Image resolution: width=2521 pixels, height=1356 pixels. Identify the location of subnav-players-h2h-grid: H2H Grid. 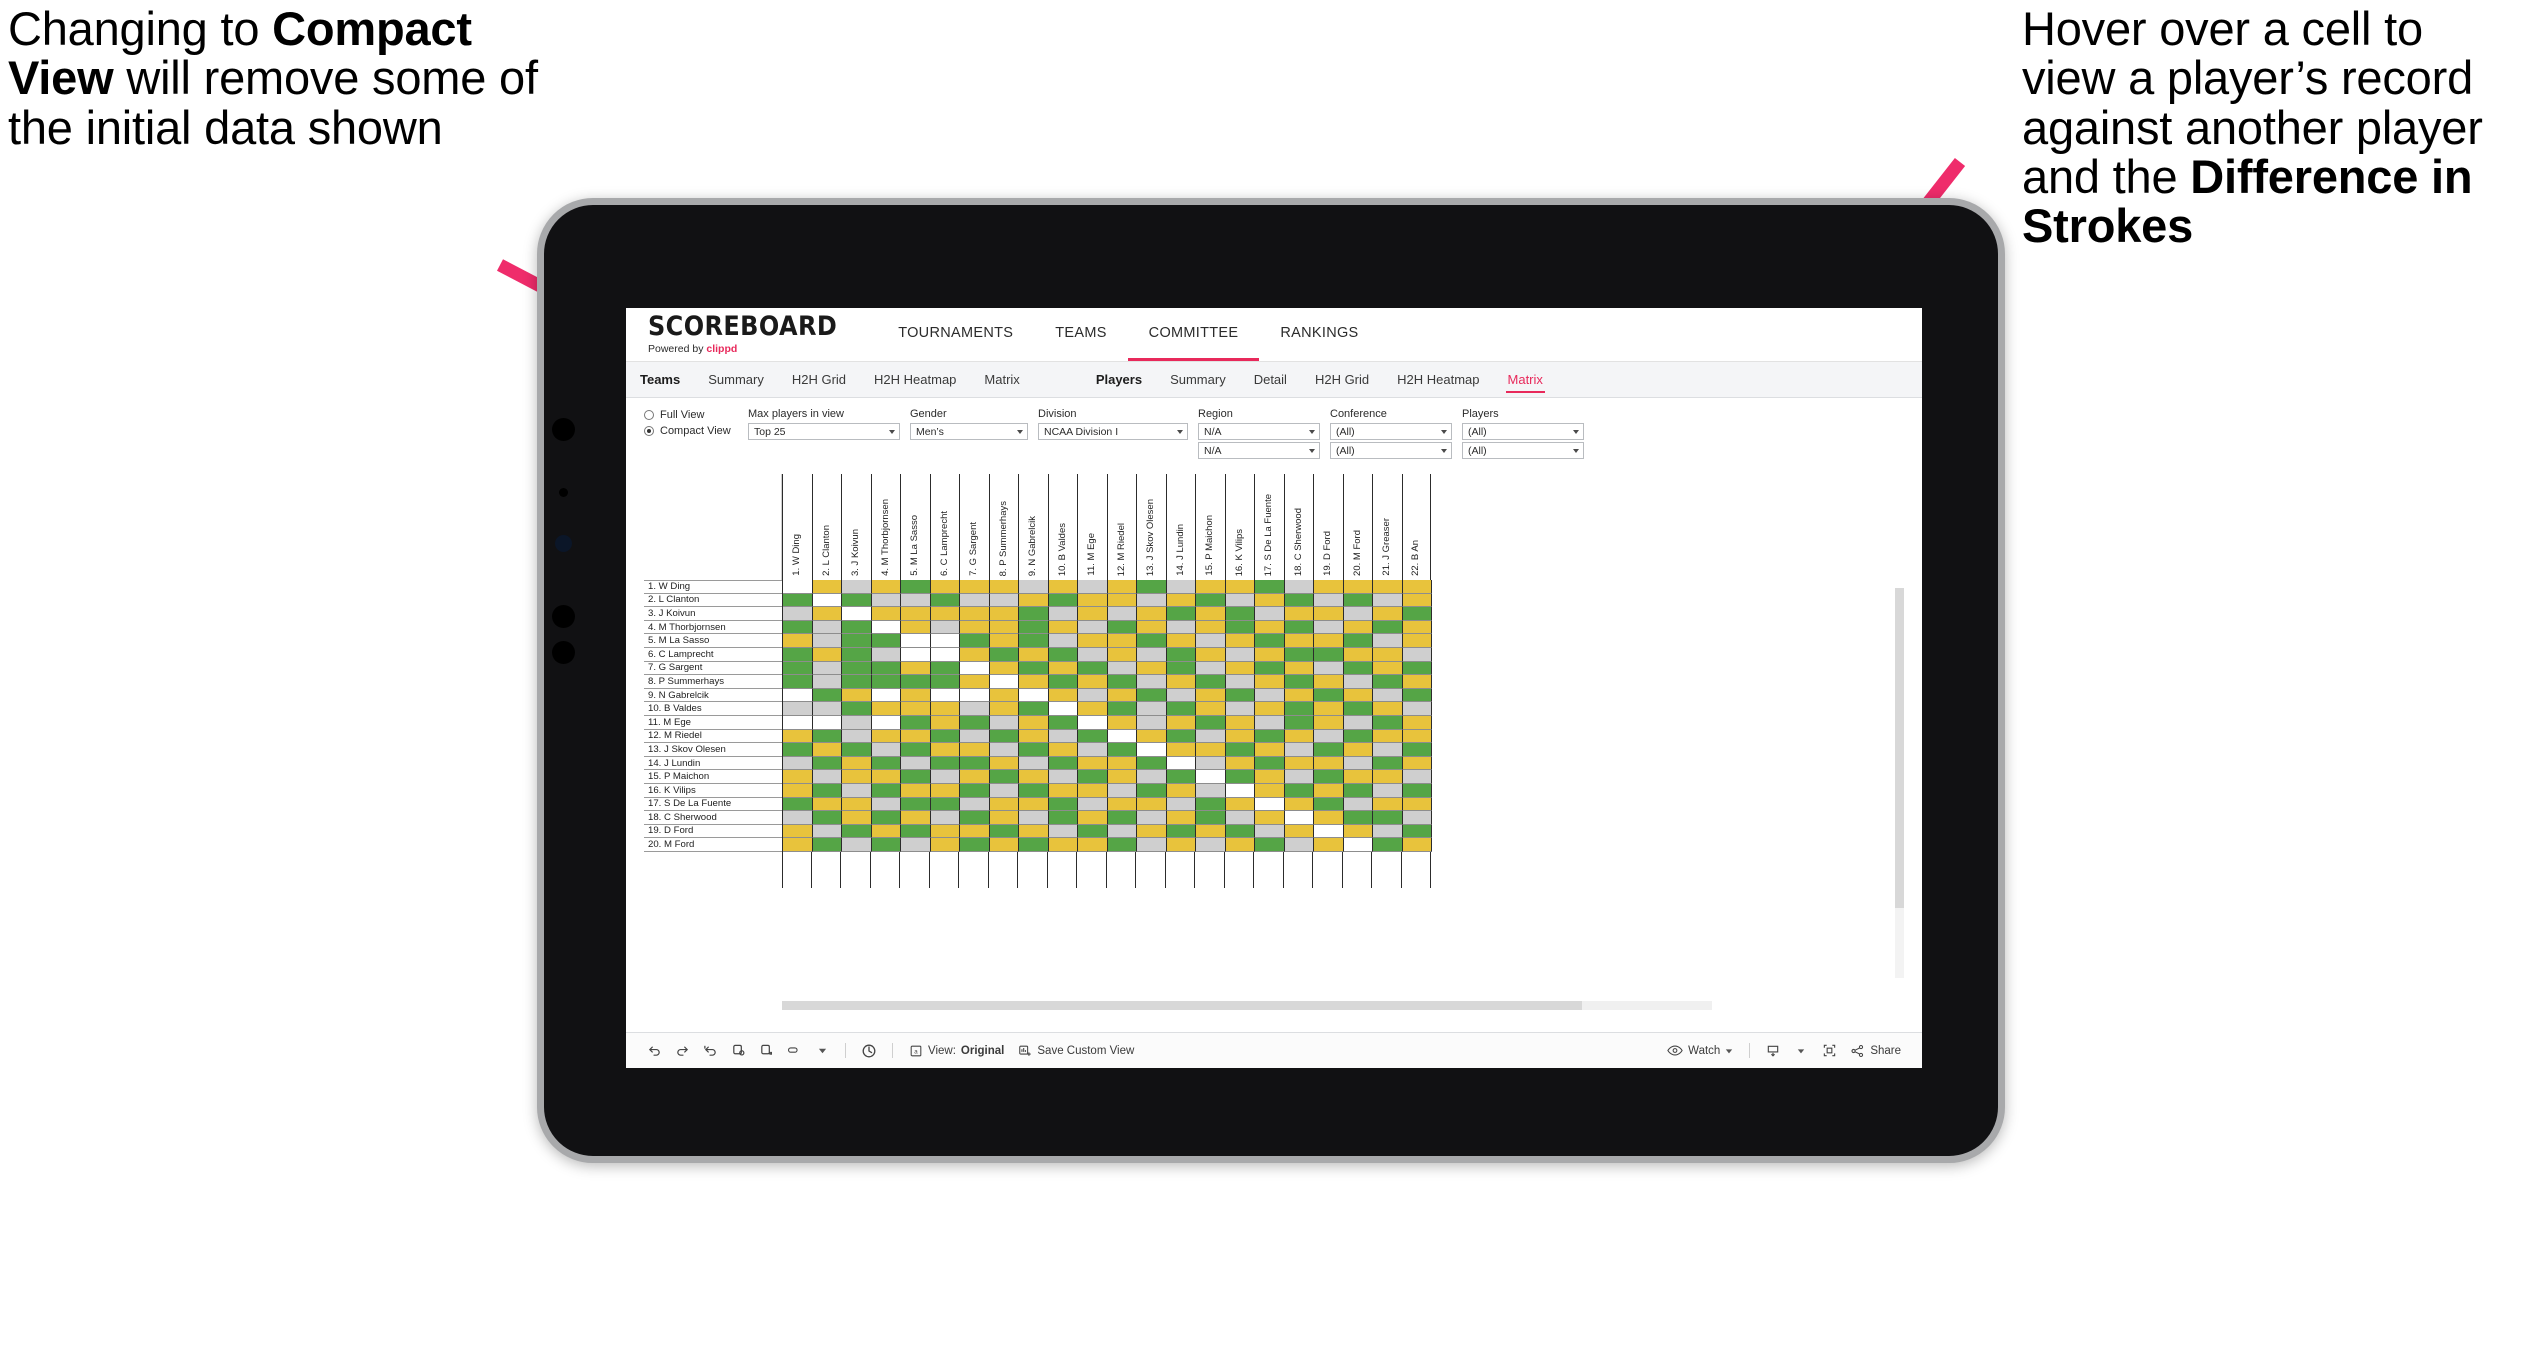
(1342, 380).